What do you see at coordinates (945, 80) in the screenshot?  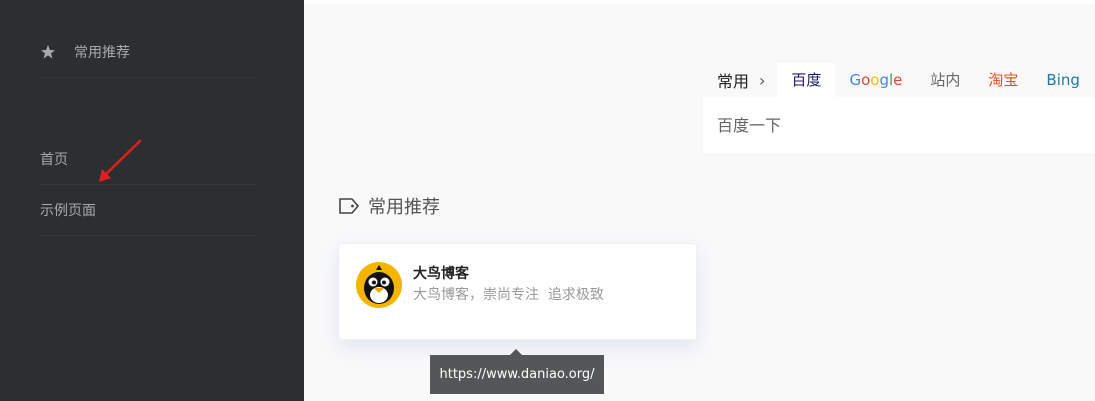 I see `tab-onsite: 站内` at bounding box center [945, 80].